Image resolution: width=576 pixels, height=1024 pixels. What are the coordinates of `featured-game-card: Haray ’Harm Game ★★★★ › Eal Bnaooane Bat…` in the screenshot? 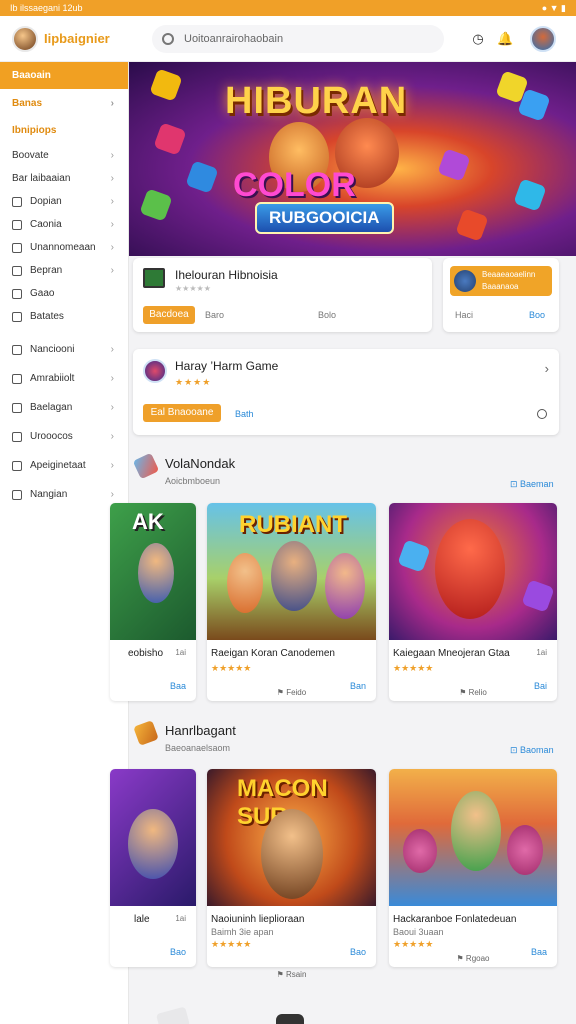 It's located at (346, 392).